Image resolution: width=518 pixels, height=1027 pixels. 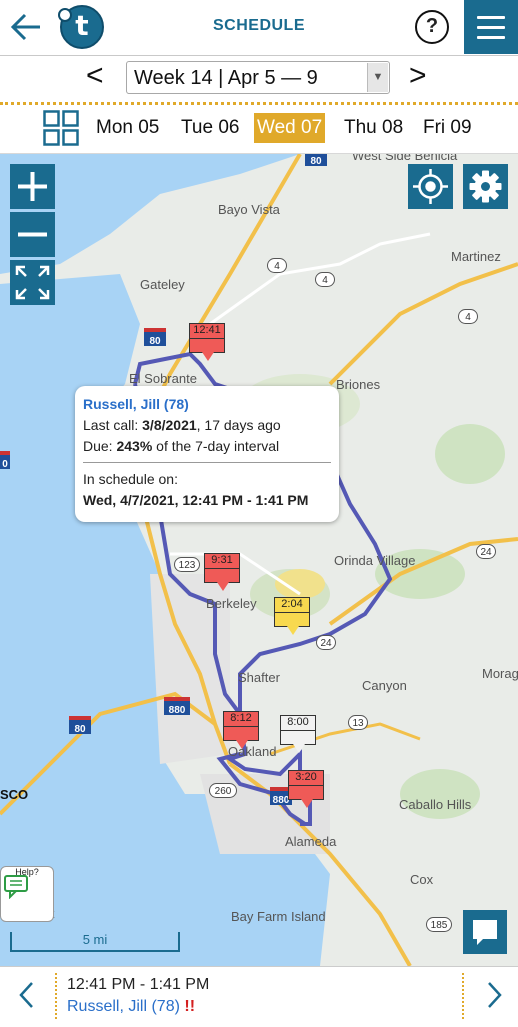 I want to click on popup-due: Due: 243% of the 7-day interval, so click(x=181, y=446).